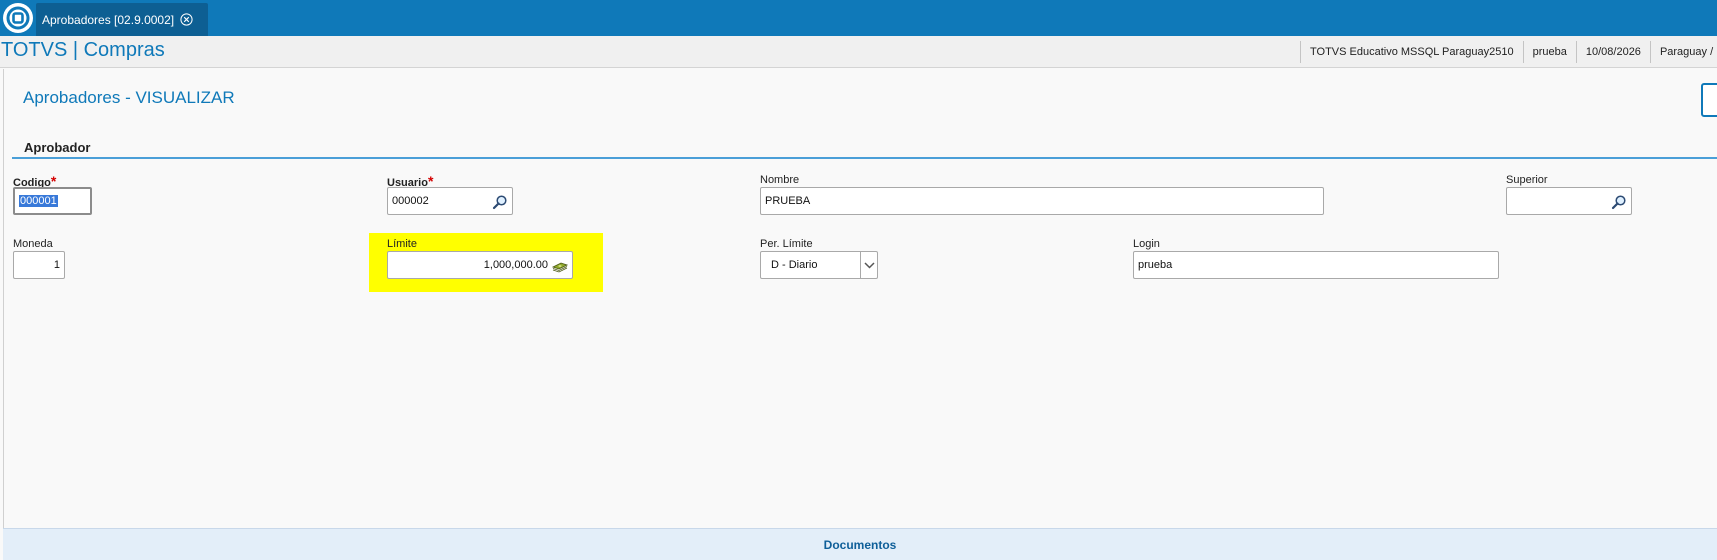 The width and height of the screenshot is (1717, 560). I want to click on nombre-label: Nombre, so click(780, 180).